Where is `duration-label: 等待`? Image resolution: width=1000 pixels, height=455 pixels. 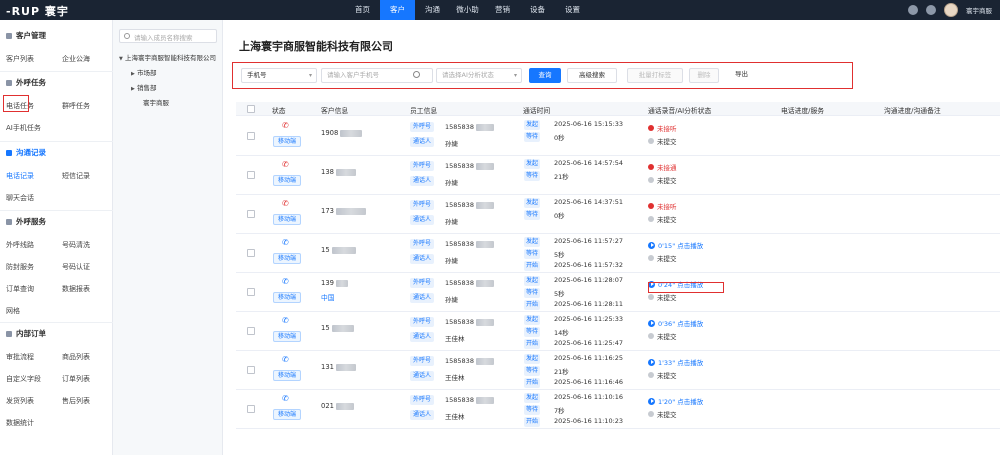
duration-label: 等待 is located at coordinates (532, 332).